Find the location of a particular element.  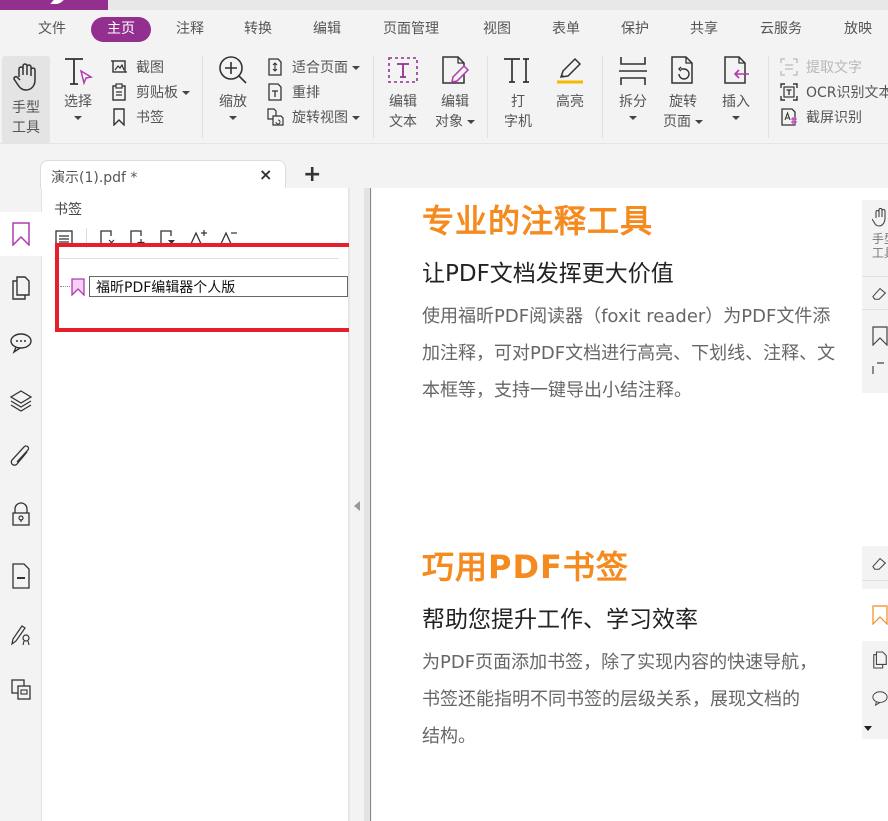

split-label: 拆分 is located at coordinates (633, 102).